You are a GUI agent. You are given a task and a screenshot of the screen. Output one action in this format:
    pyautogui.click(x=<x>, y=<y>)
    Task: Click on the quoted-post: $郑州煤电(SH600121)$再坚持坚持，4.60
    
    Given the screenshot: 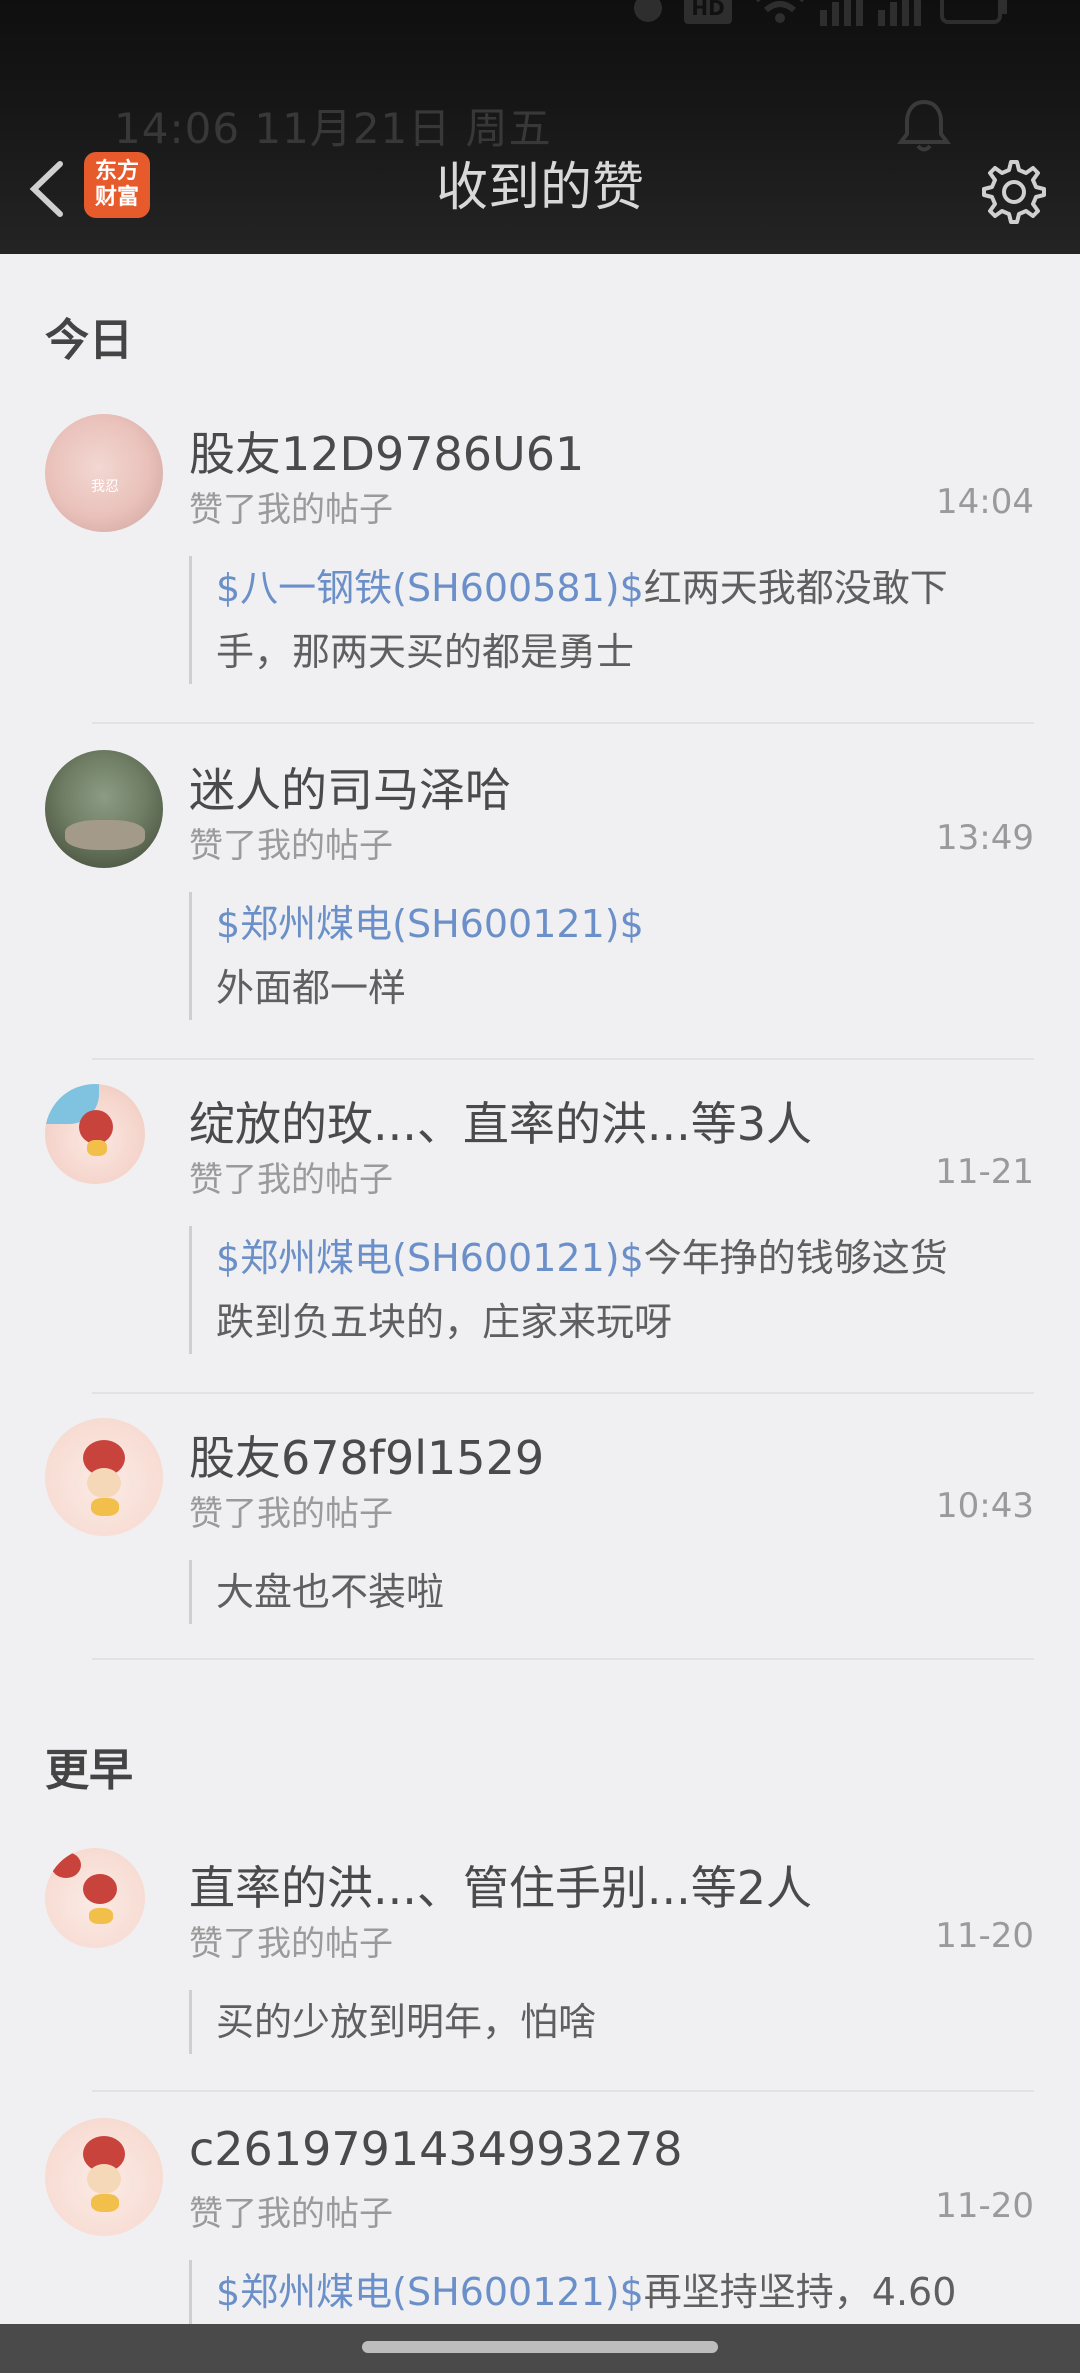 What is the action you would take?
    pyautogui.click(x=622, y=2292)
    